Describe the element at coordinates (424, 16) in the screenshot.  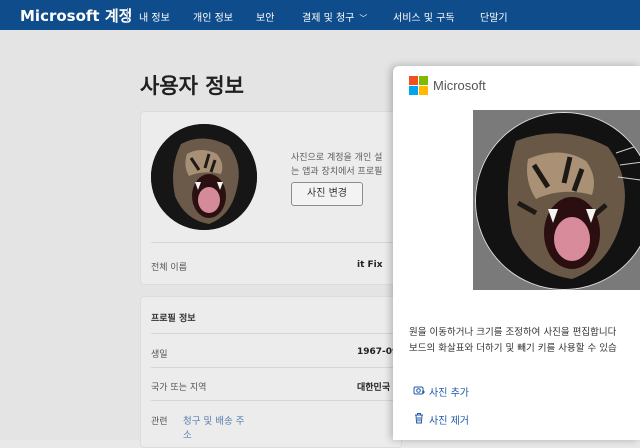
I see `nav-item-services: 서비스 및 구독` at that location.